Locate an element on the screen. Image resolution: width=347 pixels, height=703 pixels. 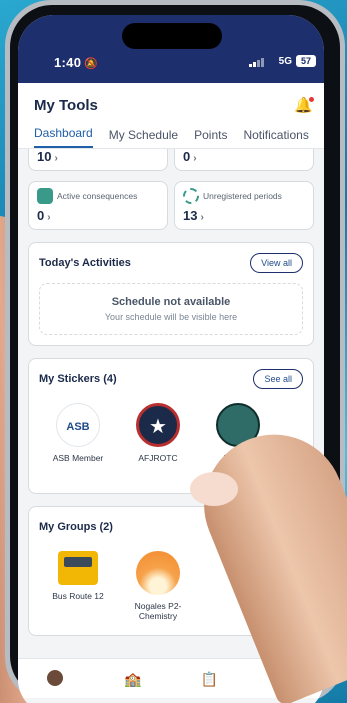
stat-card-top-left: 10 › is located at coordinates (98, 160).